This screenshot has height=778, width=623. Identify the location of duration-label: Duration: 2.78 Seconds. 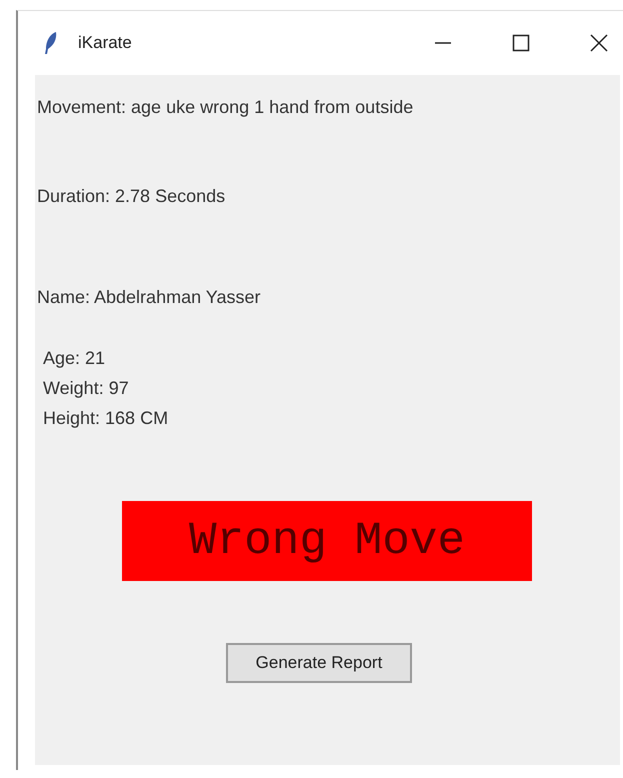
(131, 196).